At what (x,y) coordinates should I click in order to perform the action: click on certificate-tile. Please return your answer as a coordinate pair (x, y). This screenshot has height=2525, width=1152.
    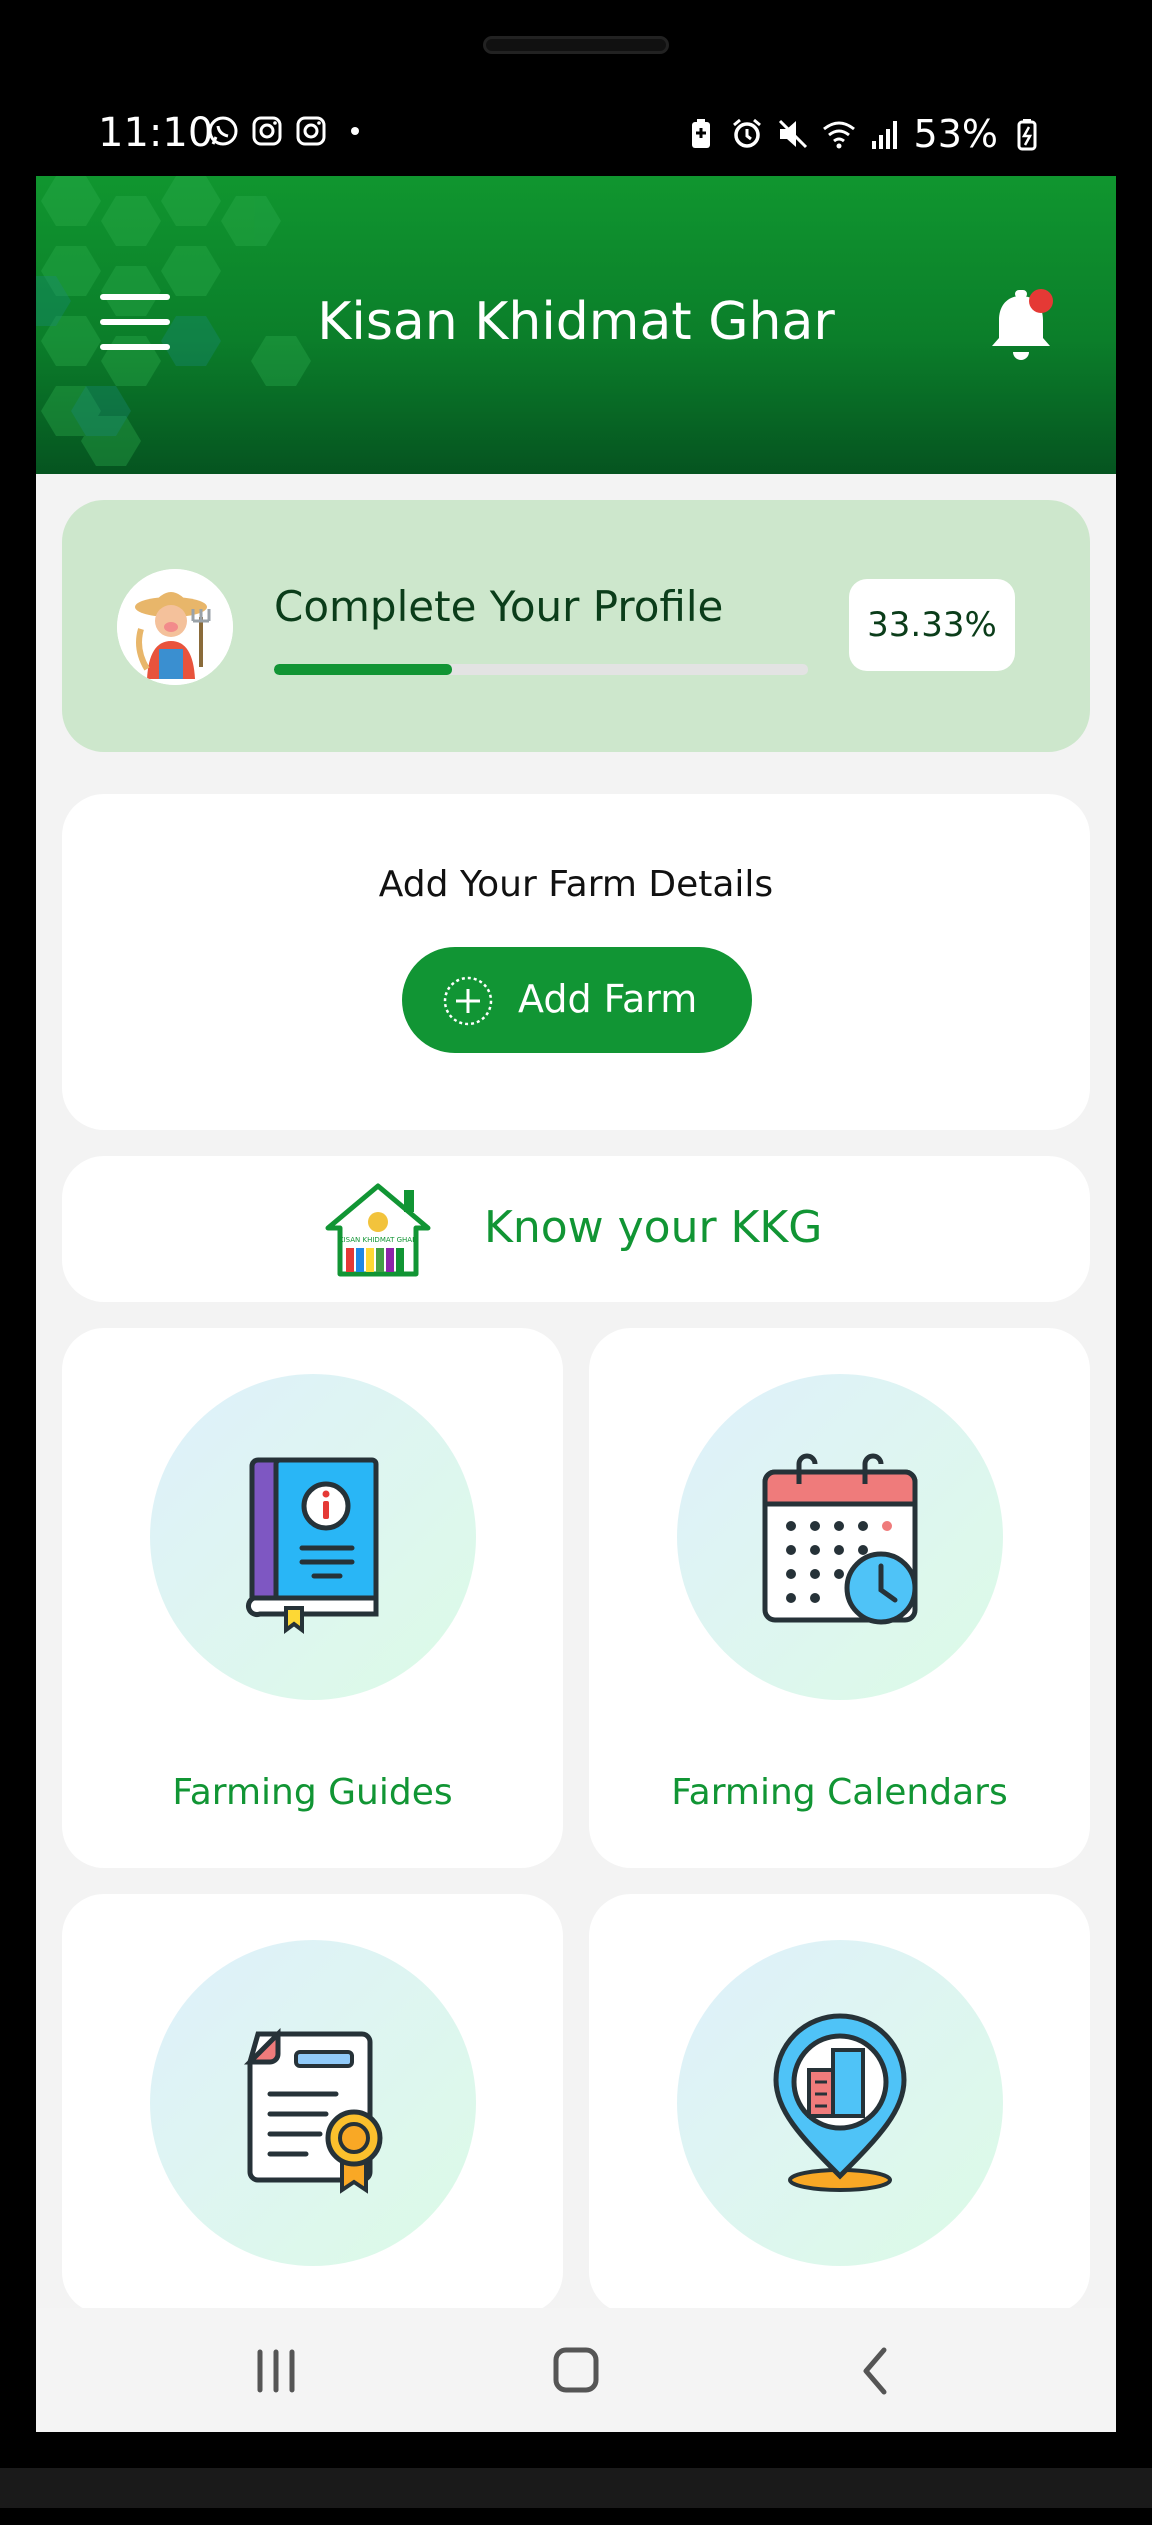
    Looking at the image, I should click on (312, 2104).